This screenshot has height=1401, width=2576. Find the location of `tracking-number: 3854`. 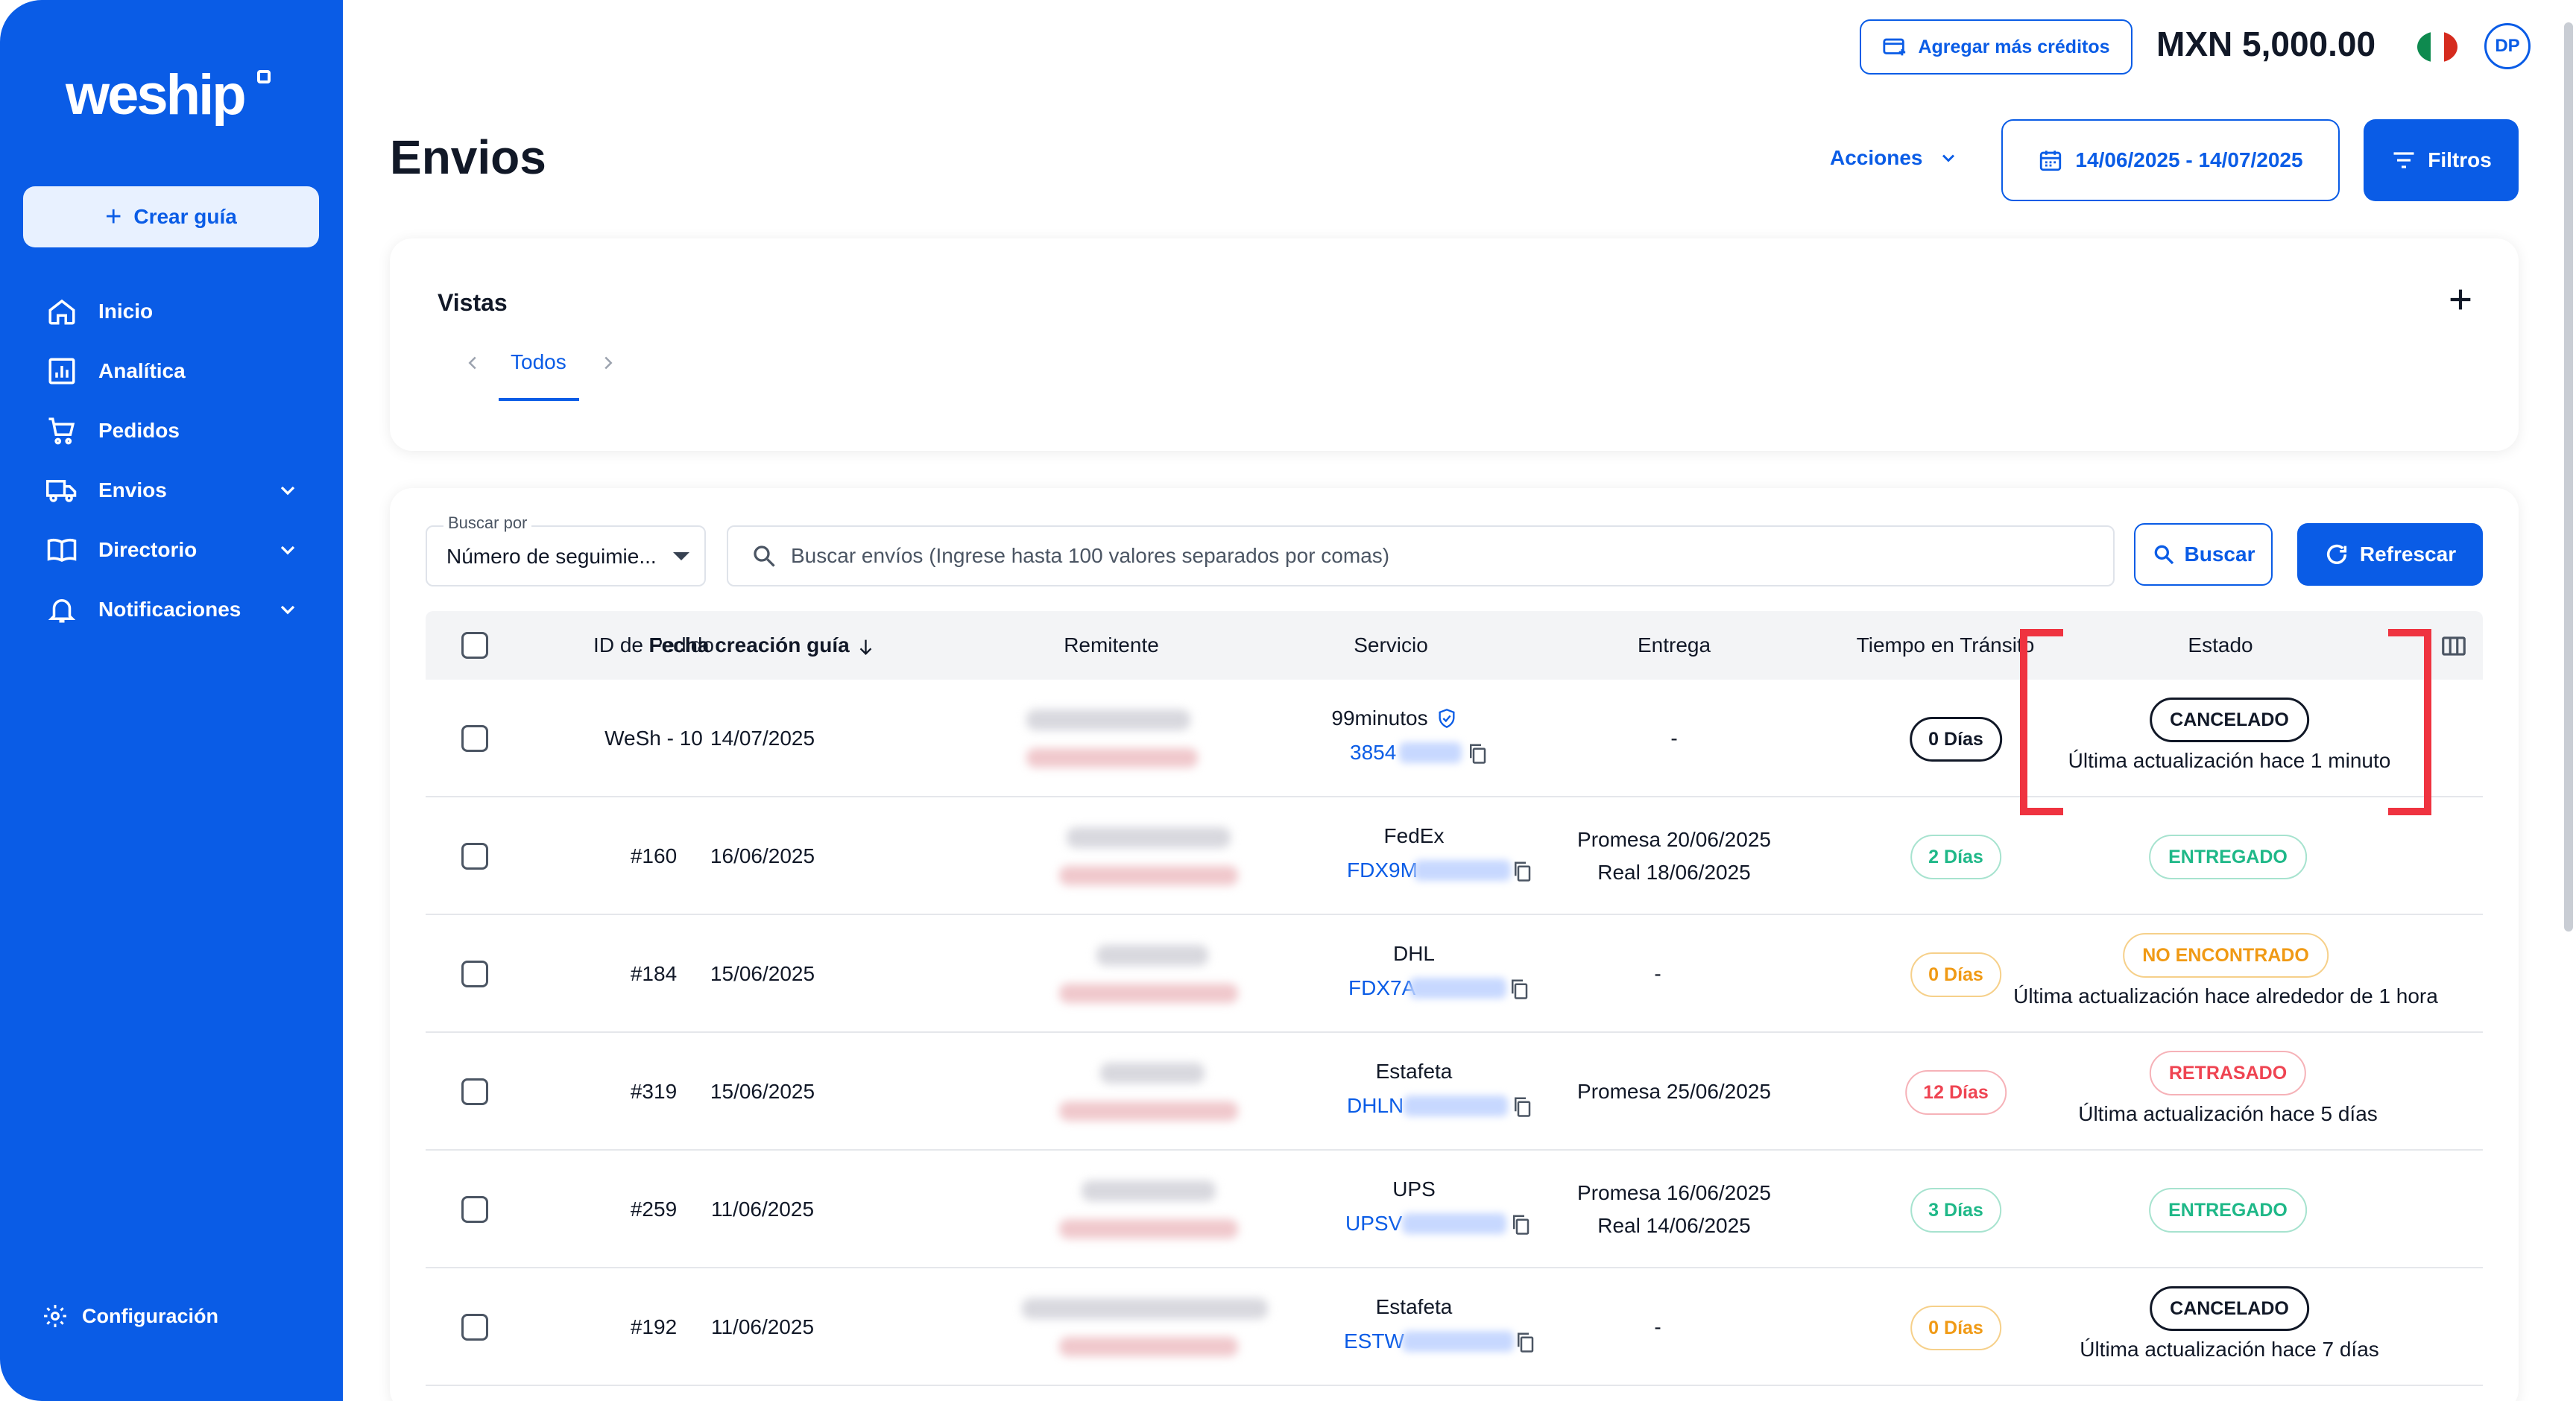

tracking-number: 3854 is located at coordinates (1373, 753).